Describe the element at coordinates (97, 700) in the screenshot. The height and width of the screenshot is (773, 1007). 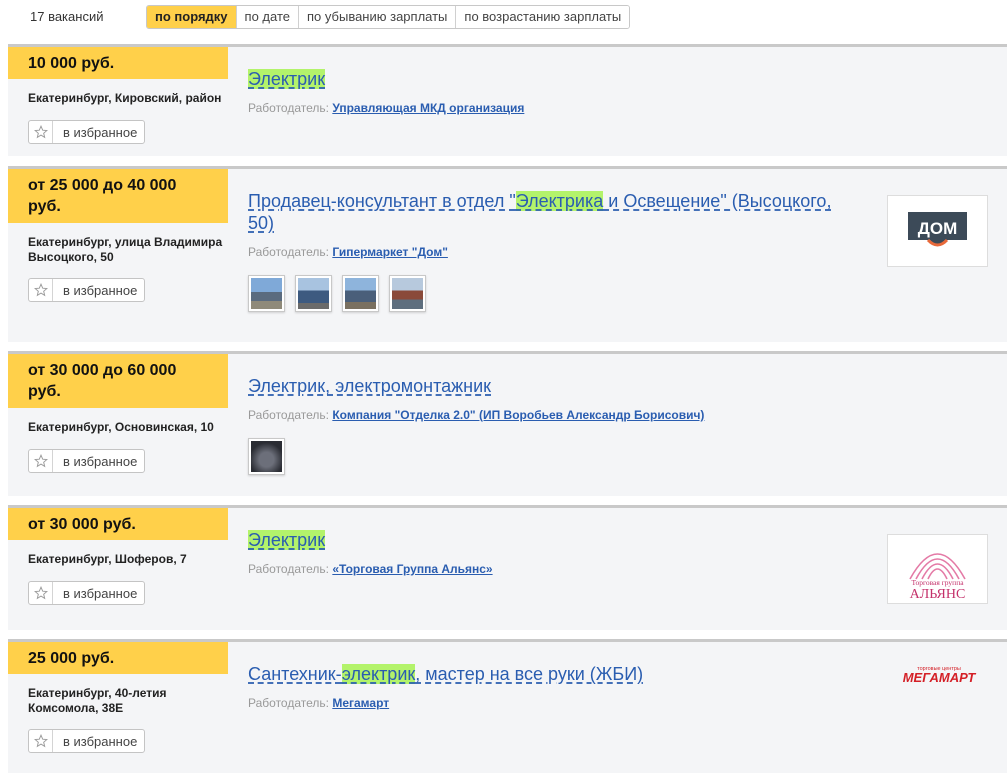
I see `vacancy-location: Екатеринбург, 40-летия Комсомола, 38Е` at that location.